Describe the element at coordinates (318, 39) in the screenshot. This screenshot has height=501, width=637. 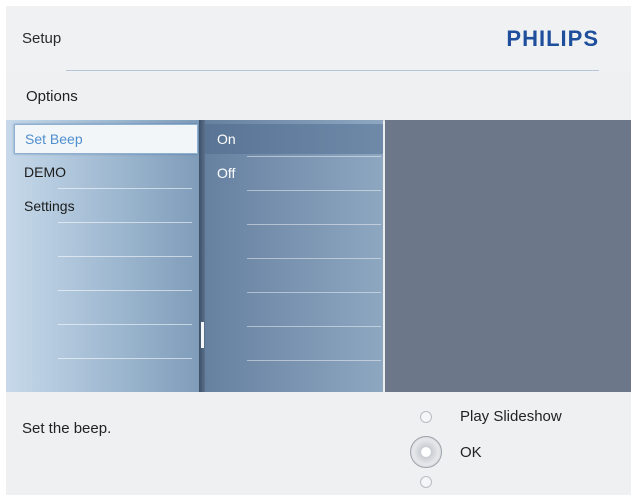
I see `header-bar: Setup PHILIPS` at that location.